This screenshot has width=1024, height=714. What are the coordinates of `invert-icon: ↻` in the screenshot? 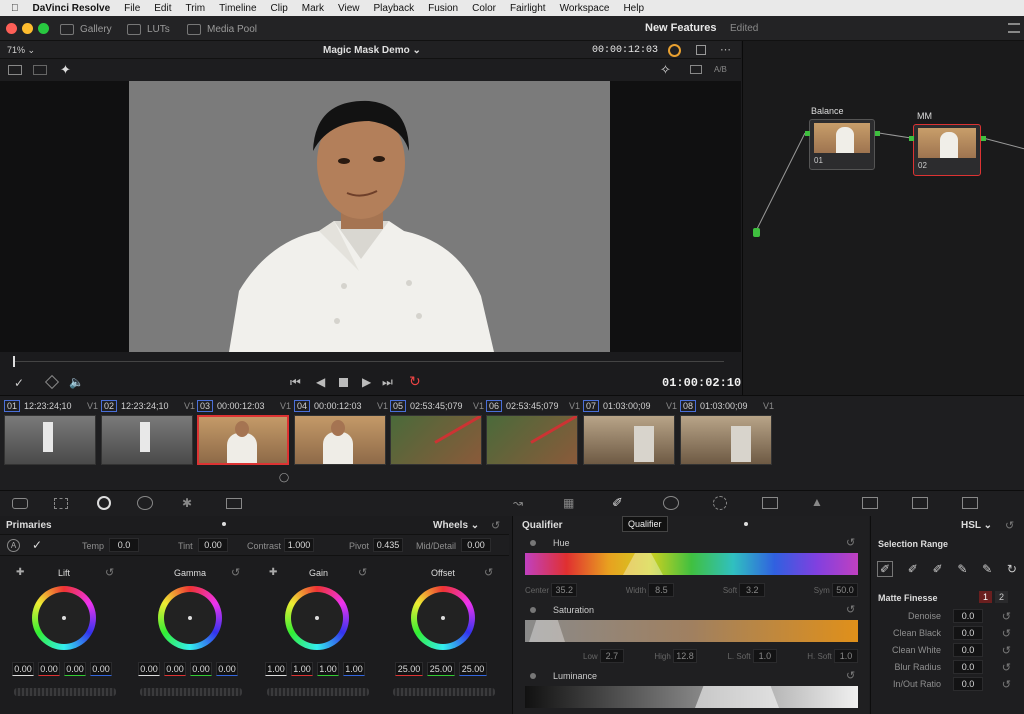 It's located at (1012, 569).